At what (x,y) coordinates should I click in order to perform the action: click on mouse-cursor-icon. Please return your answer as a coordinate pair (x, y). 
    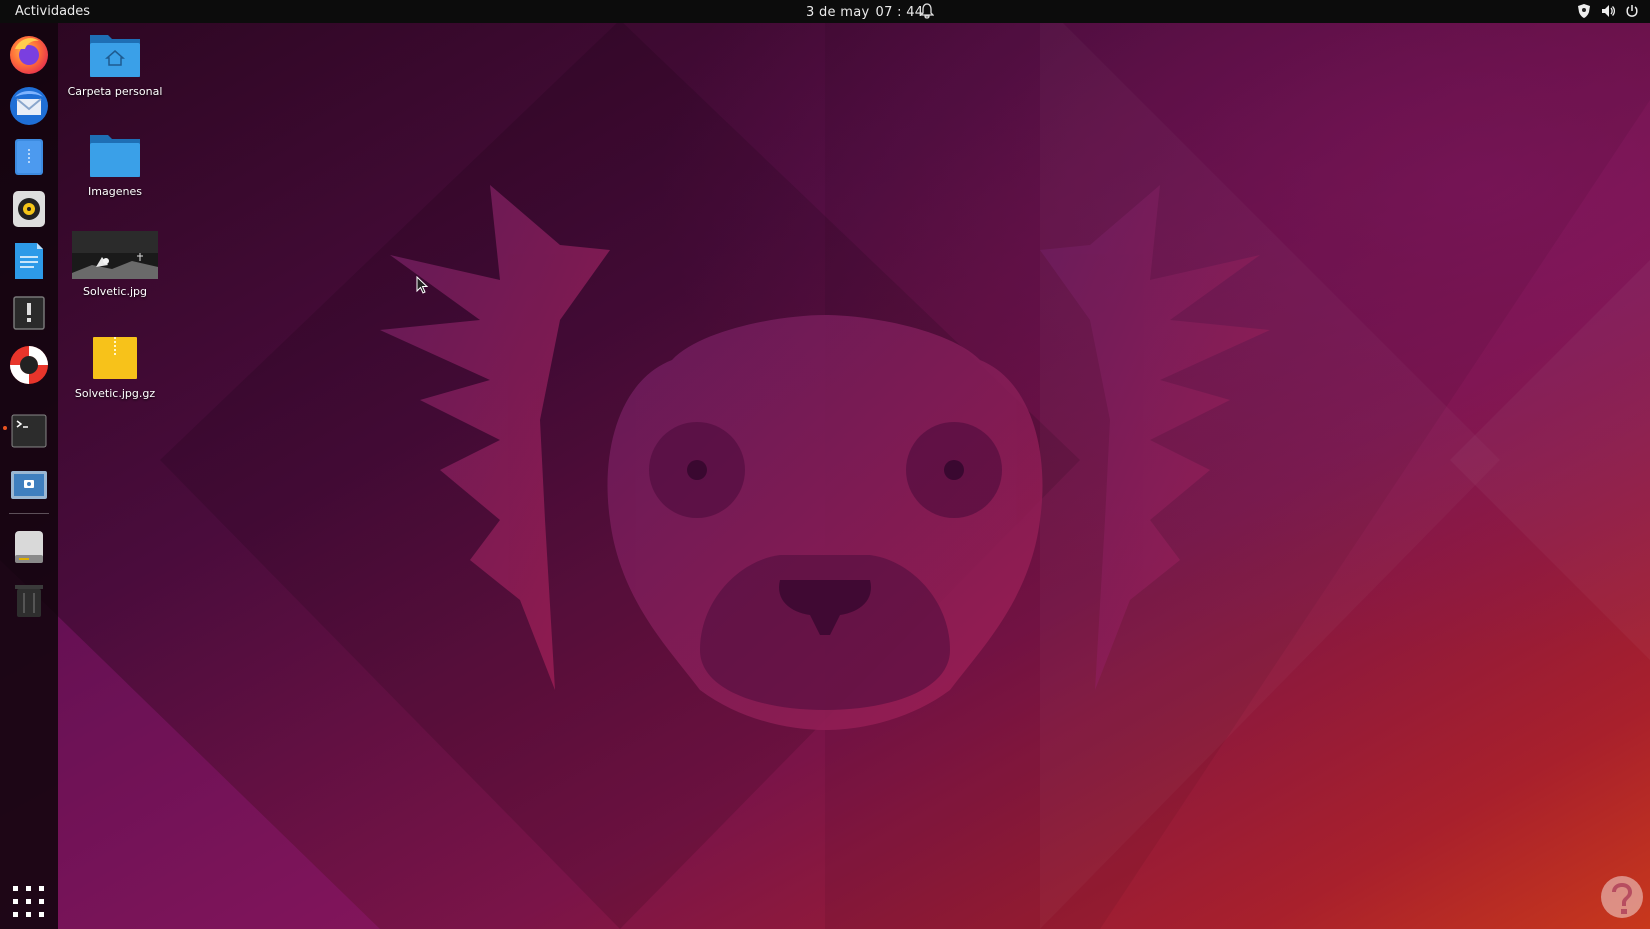
    Looking at the image, I should click on (422, 285).